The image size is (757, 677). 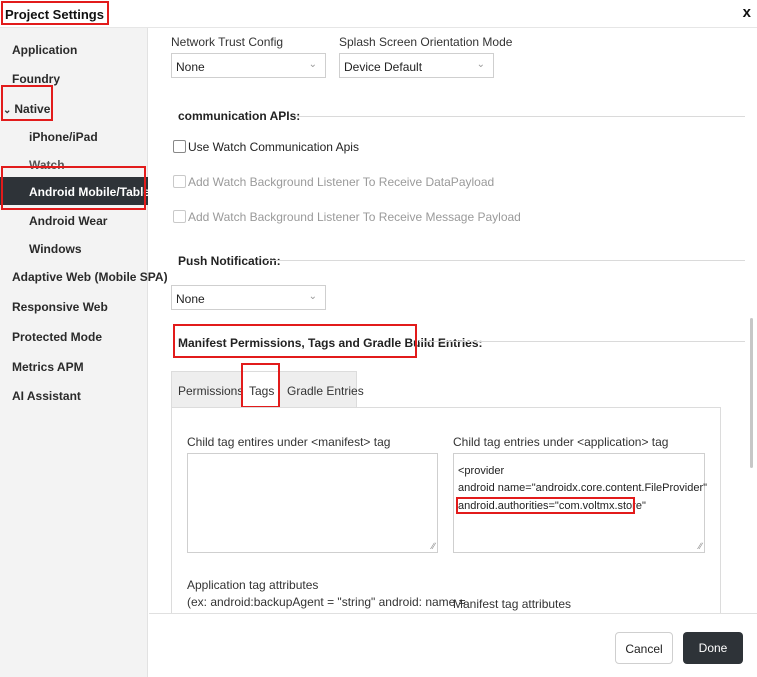 I want to click on sidebar-item-metrics-apm: Metrics APM, so click(x=74, y=366).